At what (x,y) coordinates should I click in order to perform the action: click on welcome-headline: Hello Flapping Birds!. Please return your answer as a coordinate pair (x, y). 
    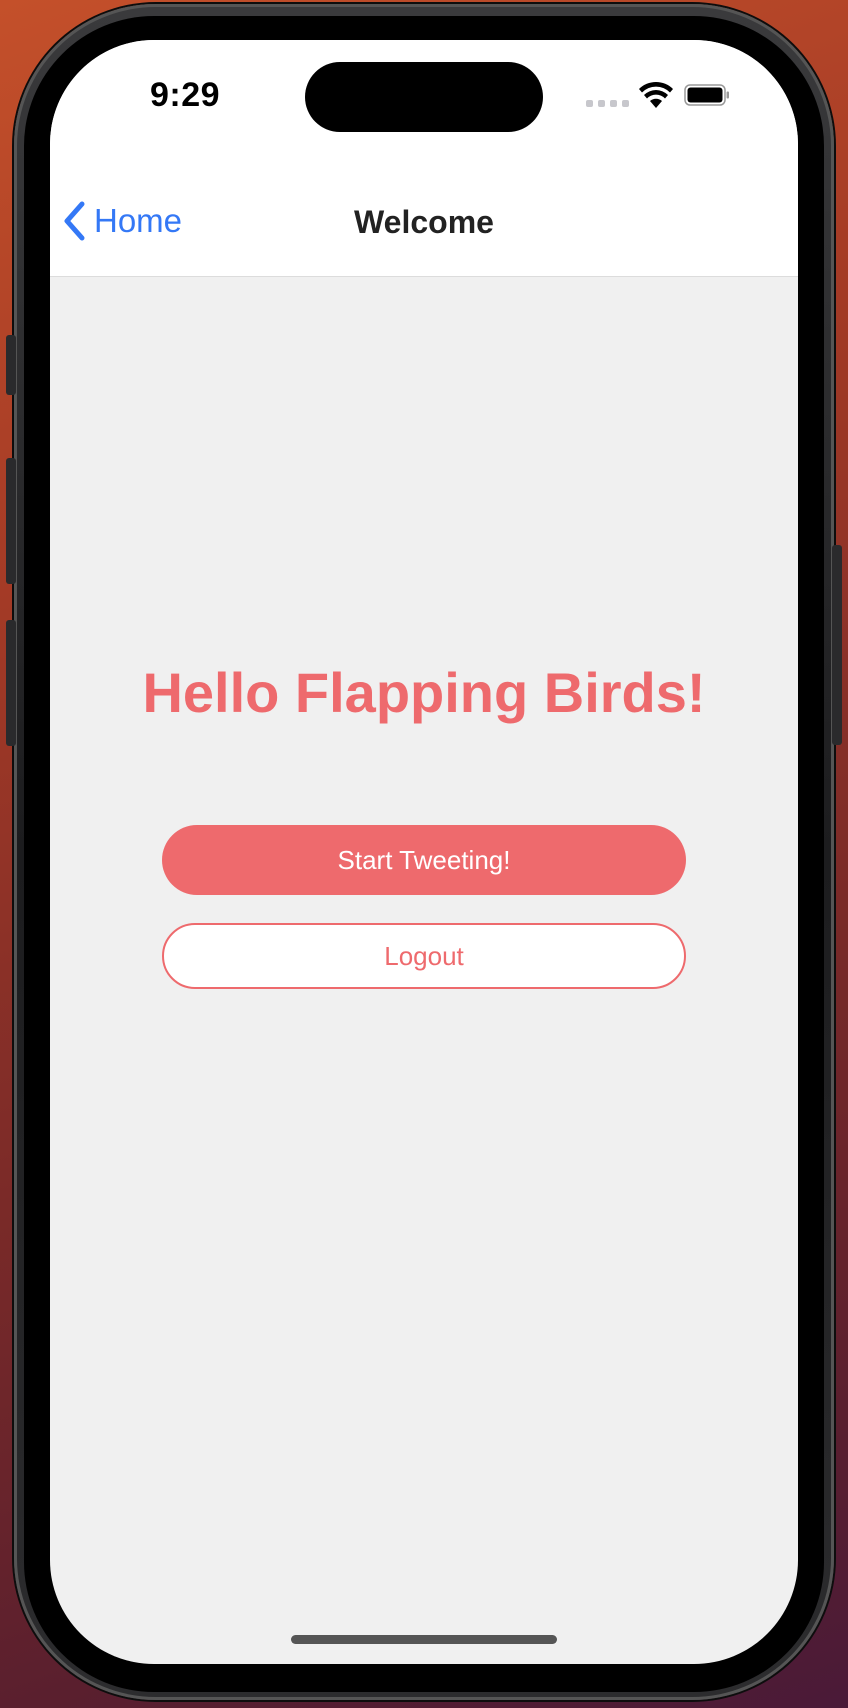
    Looking at the image, I should click on (424, 692).